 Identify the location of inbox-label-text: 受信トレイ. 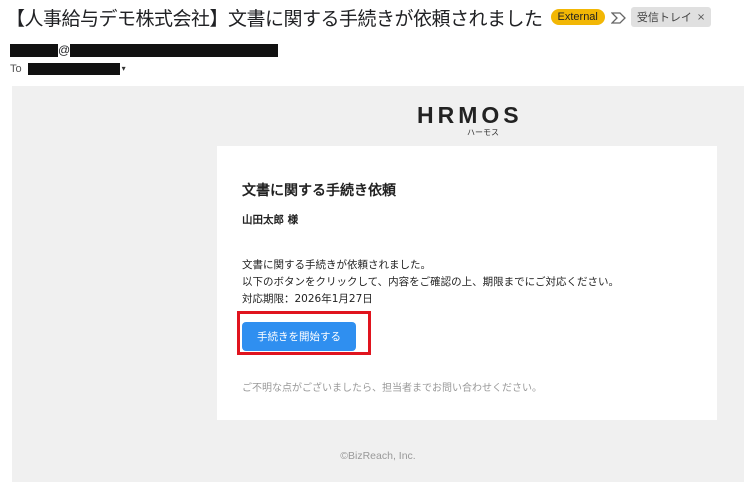
(664, 17).